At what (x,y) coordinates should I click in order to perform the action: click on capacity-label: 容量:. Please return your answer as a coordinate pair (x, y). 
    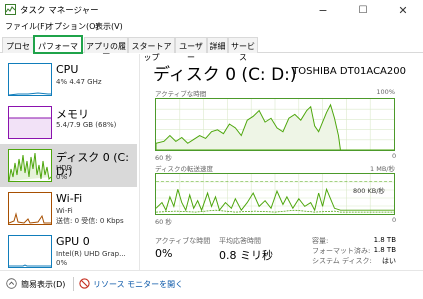
    Looking at the image, I should click on (320, 241).